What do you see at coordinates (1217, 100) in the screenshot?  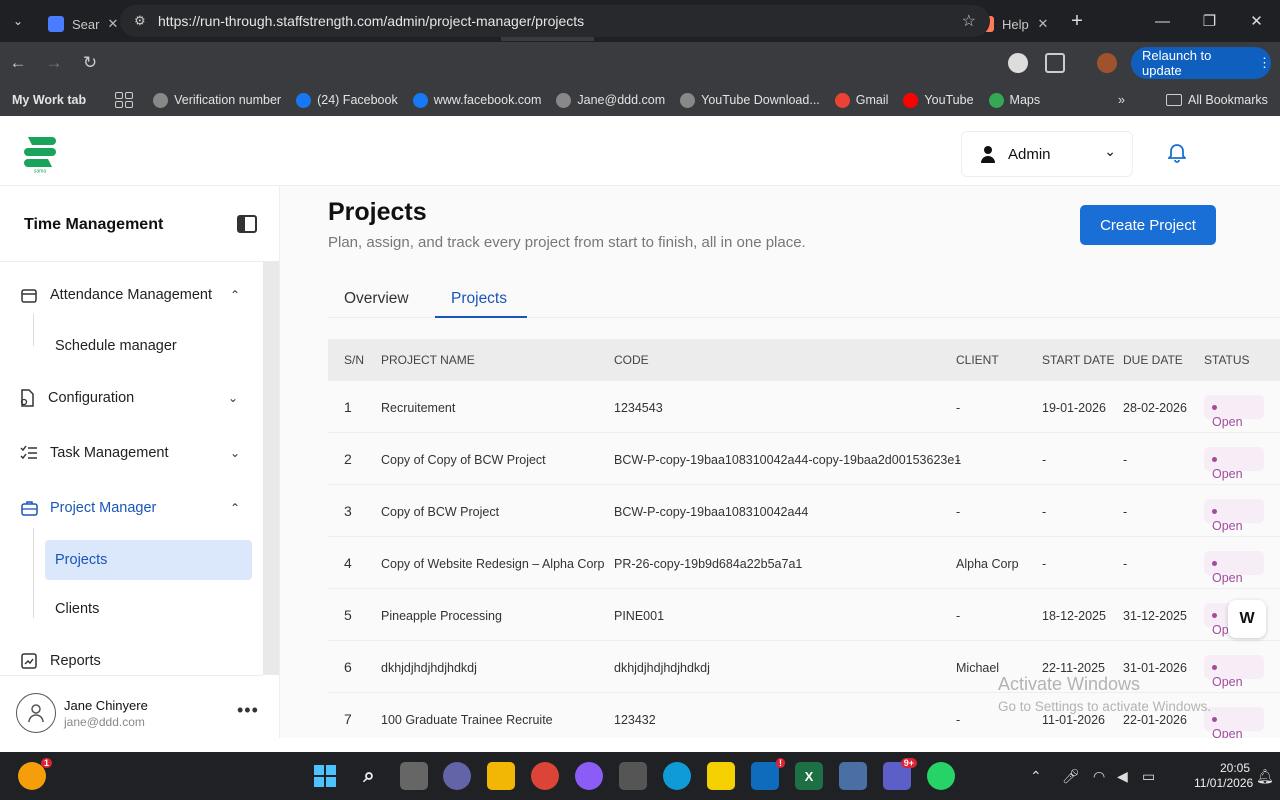 I see `all-bookmarks-button: All Bookmarks` at bounding box center [1217, 100].